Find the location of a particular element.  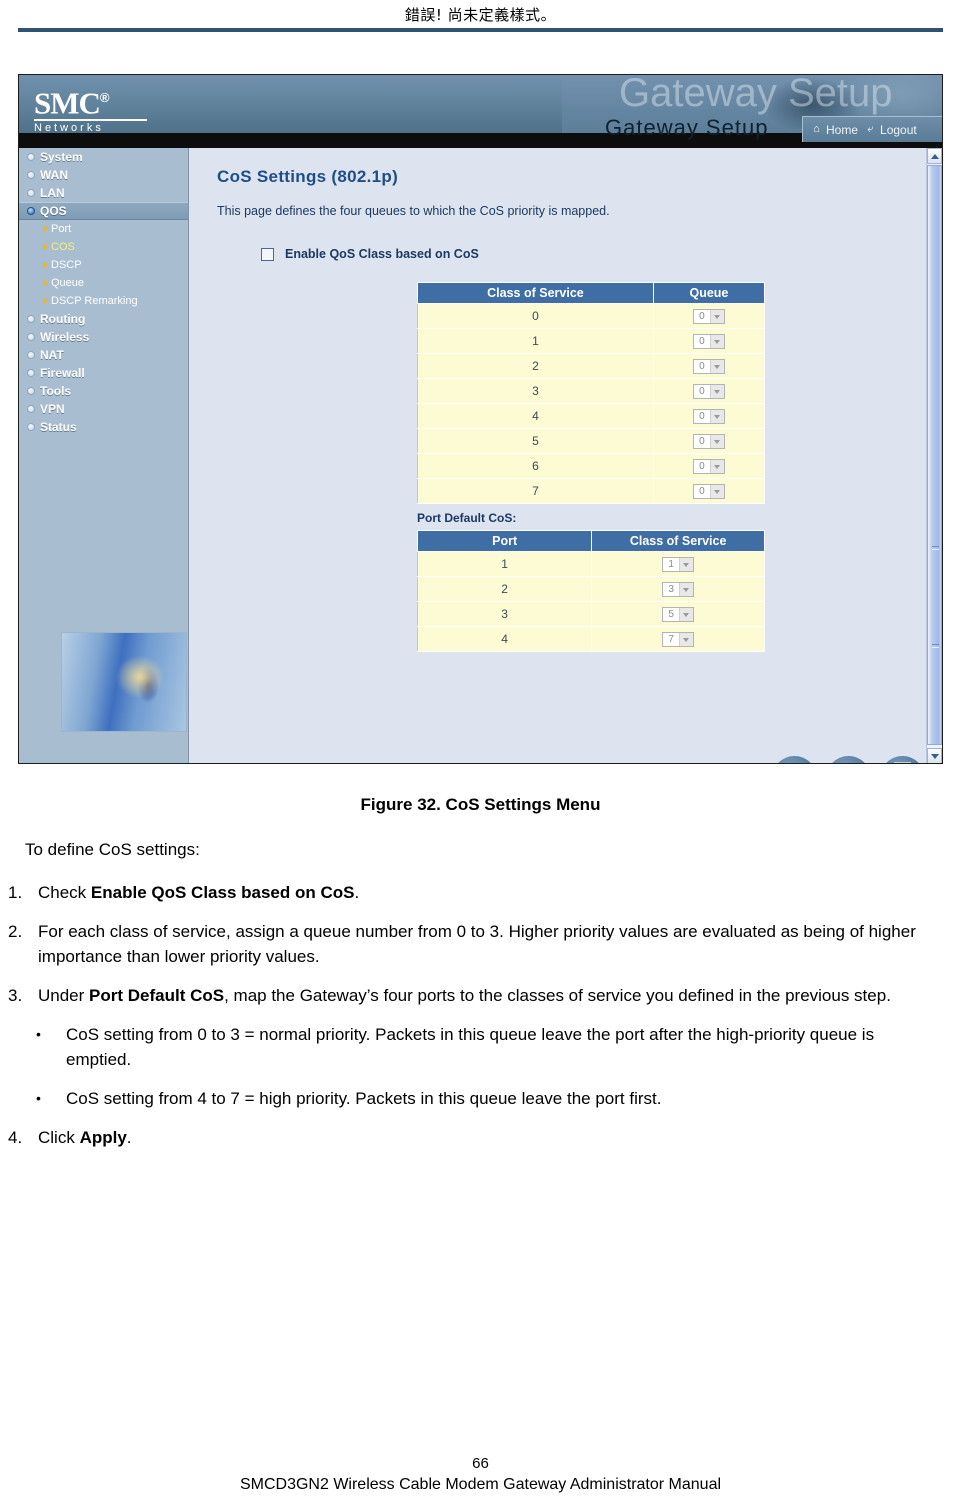

port-cos-cell: 7 is located at coordinates (678, 639).